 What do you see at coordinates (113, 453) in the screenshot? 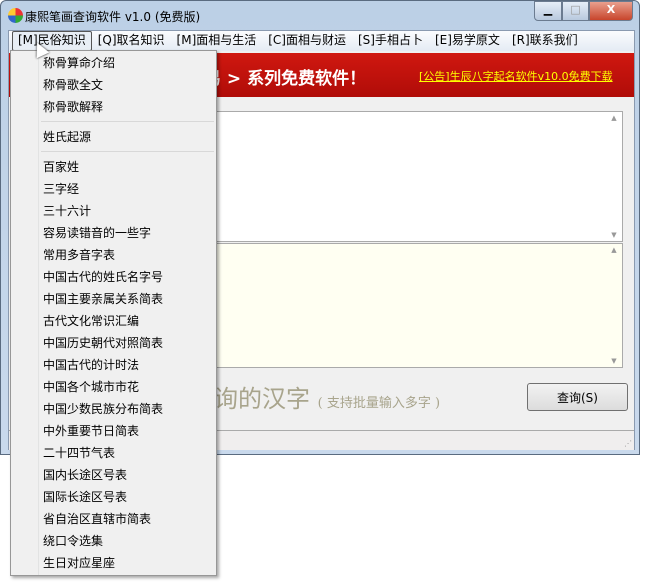
I see `dropdown-item: 二十四节气表` at bounding box center [113, 453].